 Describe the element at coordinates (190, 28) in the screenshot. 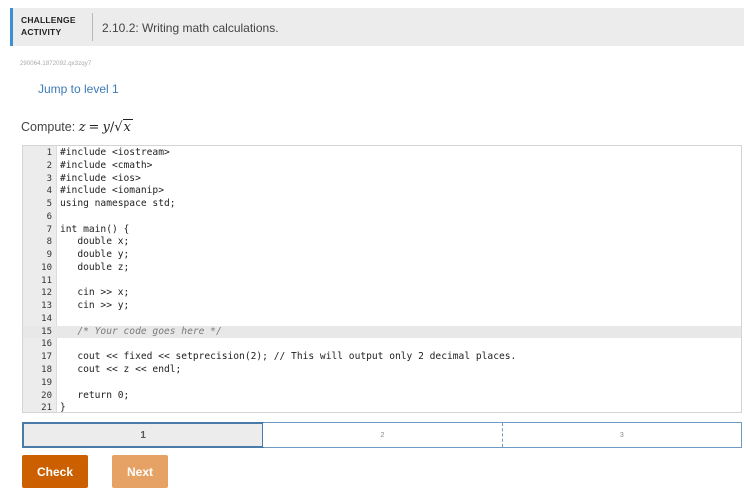

I see `activity-title: 2.10.2: Writing math calculations.` at that location.